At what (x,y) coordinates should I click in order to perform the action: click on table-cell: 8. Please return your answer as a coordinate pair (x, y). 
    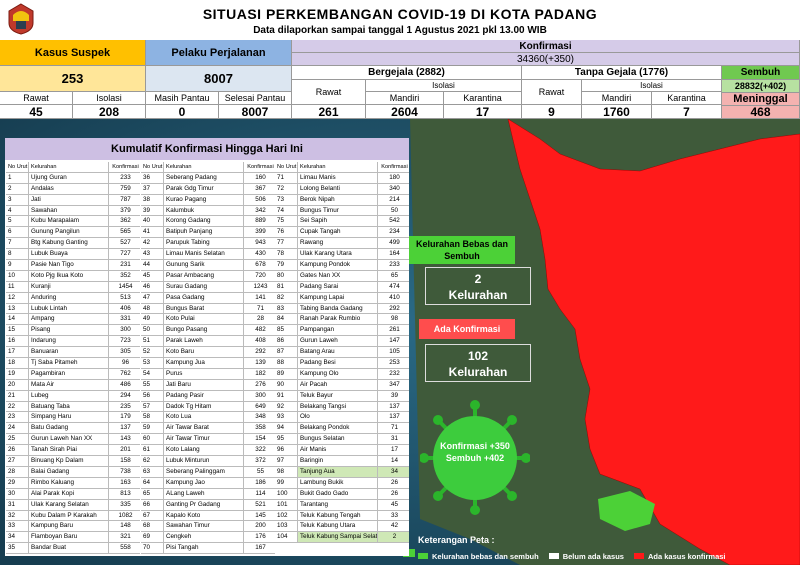
    Looking at the image, I should click on (17, 254).